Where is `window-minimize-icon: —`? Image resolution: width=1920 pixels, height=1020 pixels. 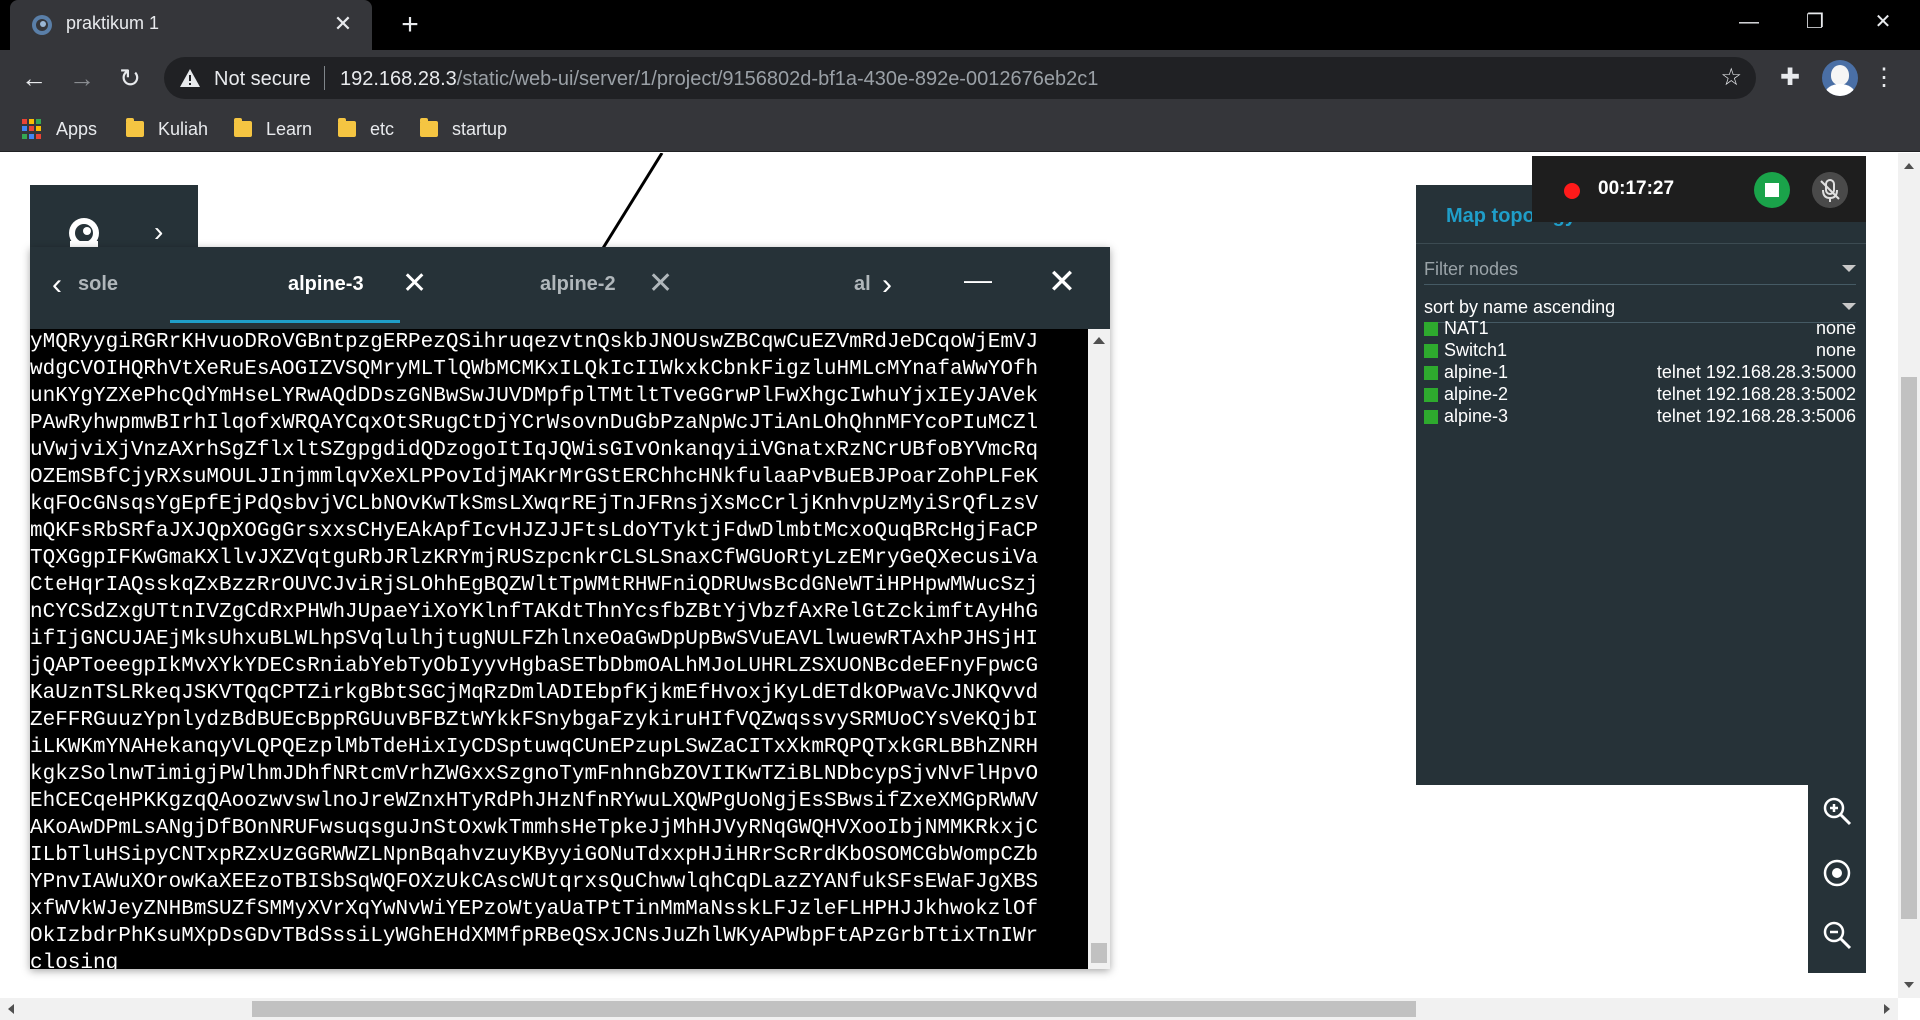 window-minimize-icon: — is located at coordinates (1749, 22).